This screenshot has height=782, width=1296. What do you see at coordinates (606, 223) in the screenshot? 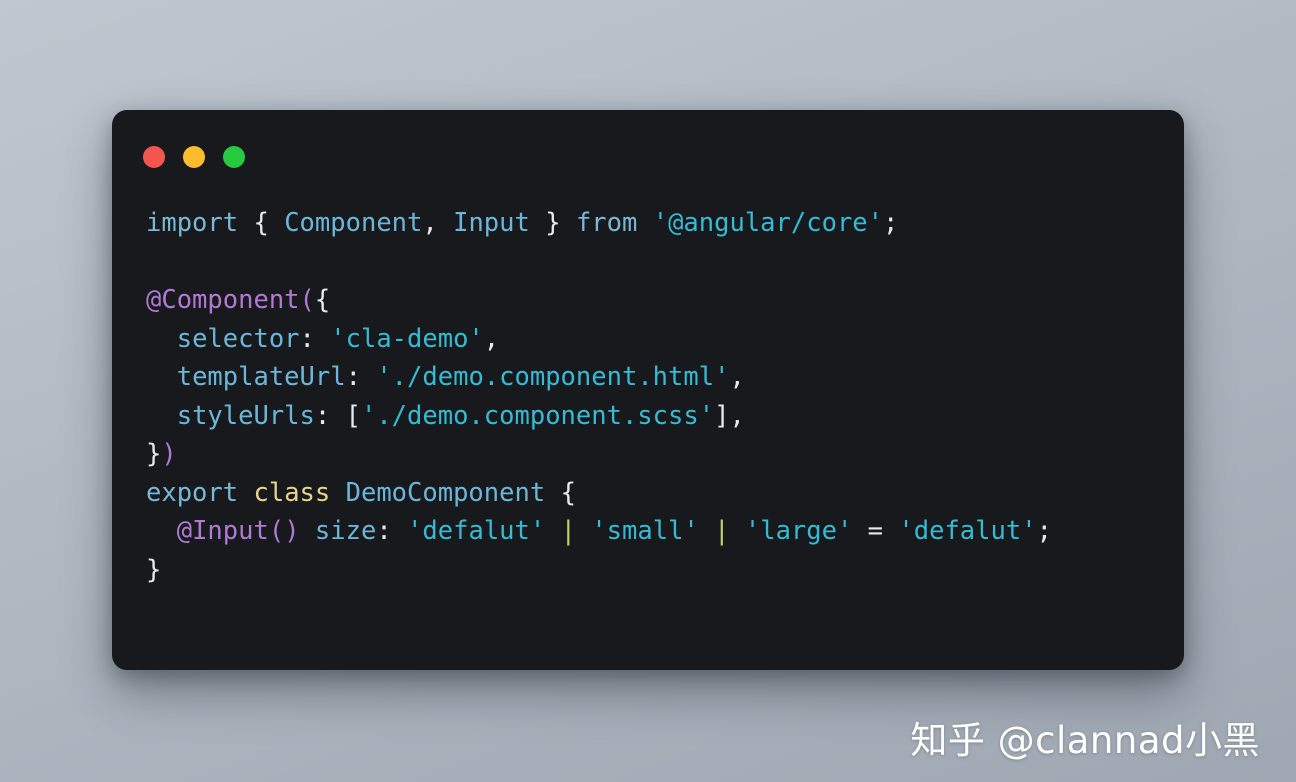
I see `code-token: from` at bounding box center [606, 223].